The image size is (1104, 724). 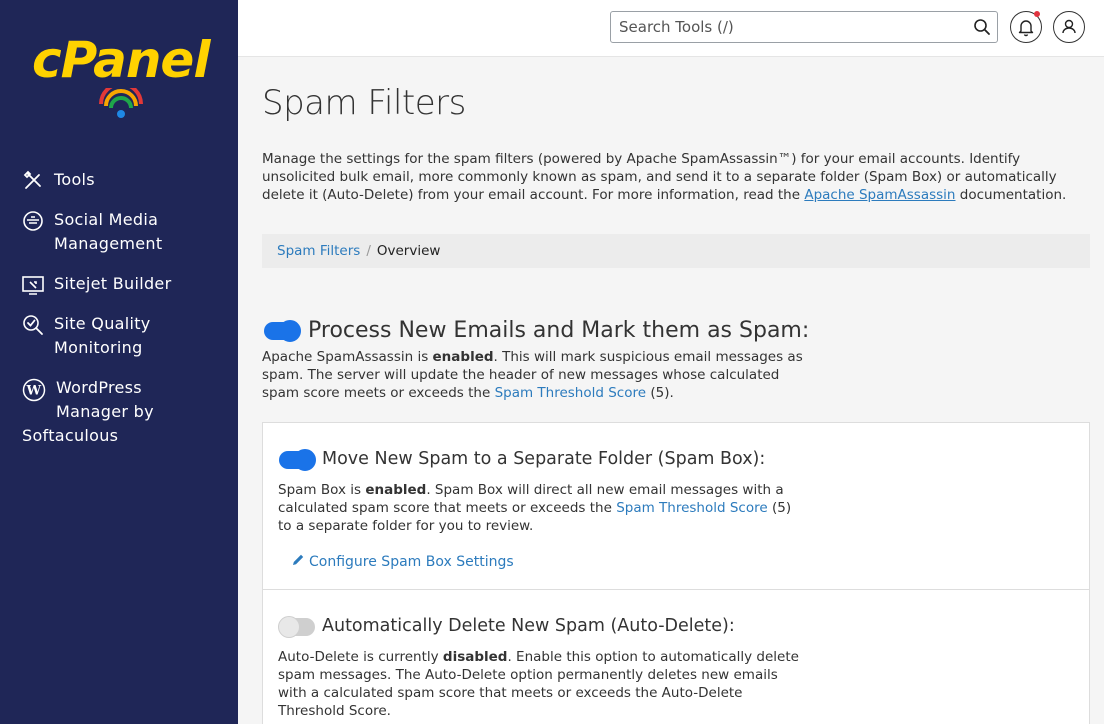 I want to click on search-box, so click(x=804, y=27).